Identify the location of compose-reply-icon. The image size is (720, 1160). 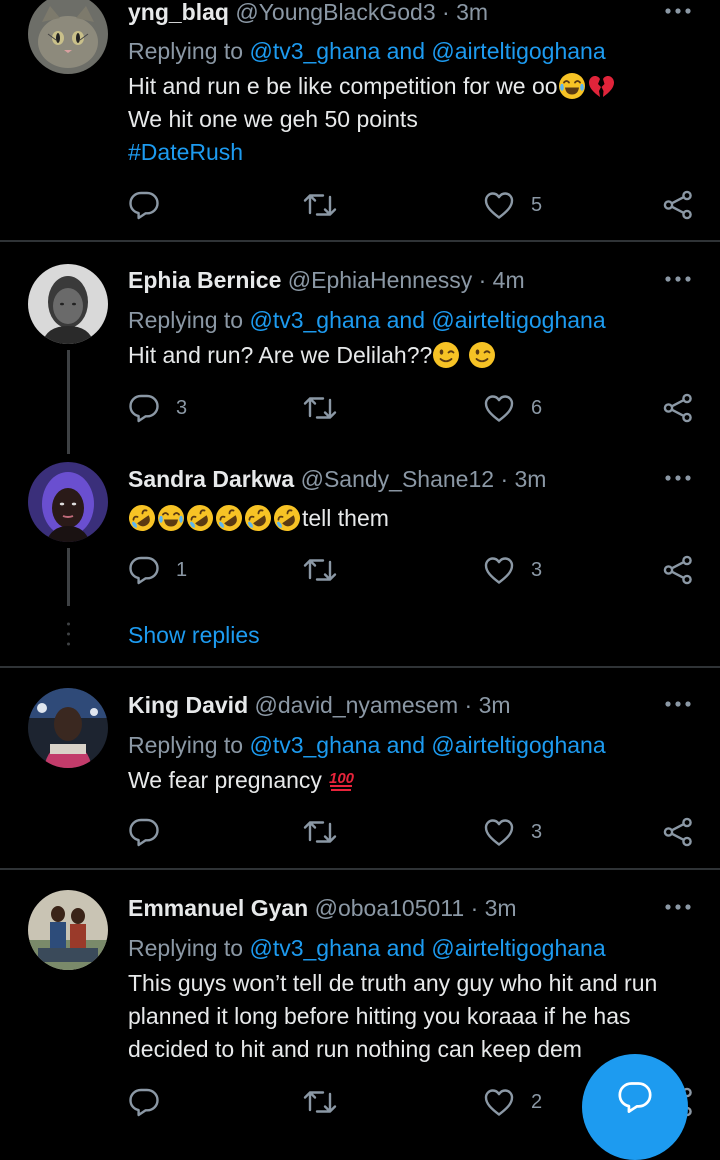
(635, 1097).